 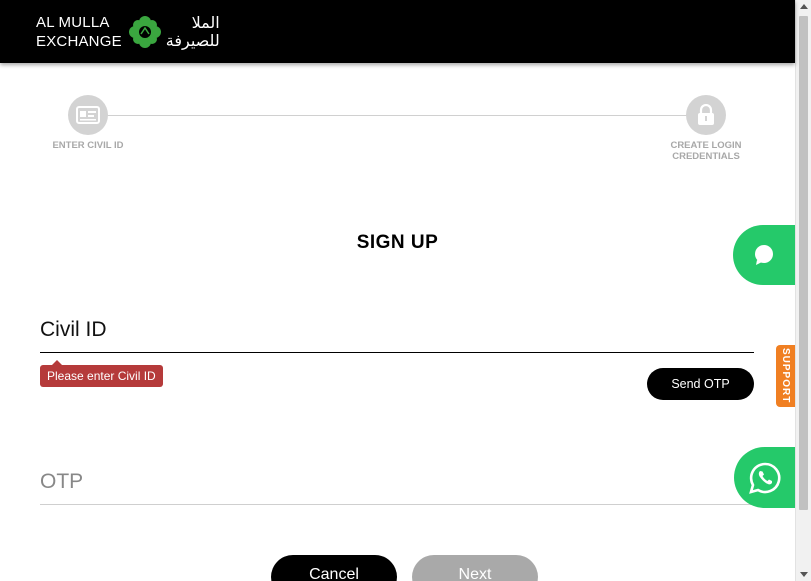 I want to click on whatsapp-icon, so click(x=764, y=478).